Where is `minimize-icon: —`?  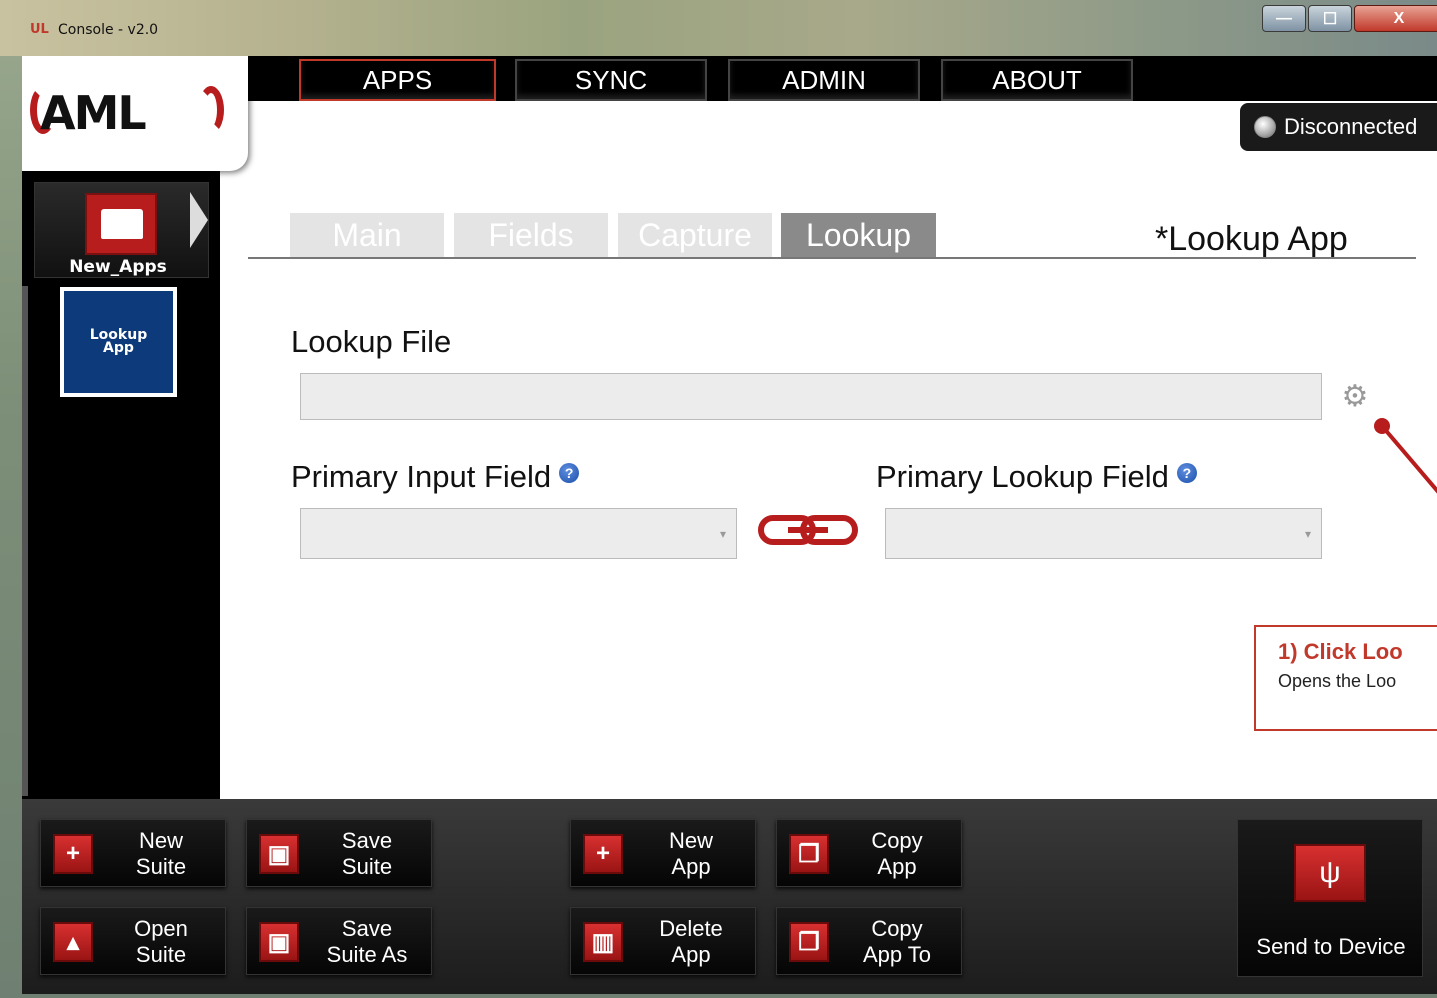
minimize-icon: — is located at coordinates (1284, 18).